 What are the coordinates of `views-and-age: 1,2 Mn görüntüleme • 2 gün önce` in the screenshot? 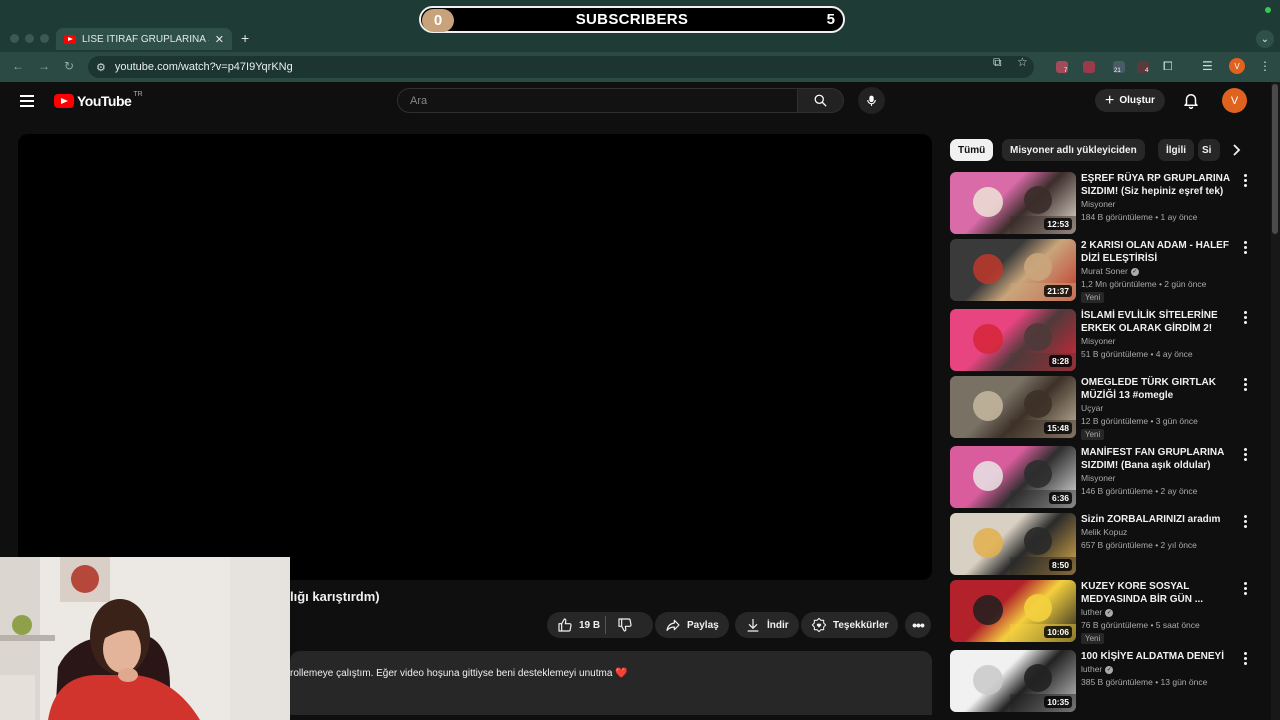 It's located at (1144, 284).